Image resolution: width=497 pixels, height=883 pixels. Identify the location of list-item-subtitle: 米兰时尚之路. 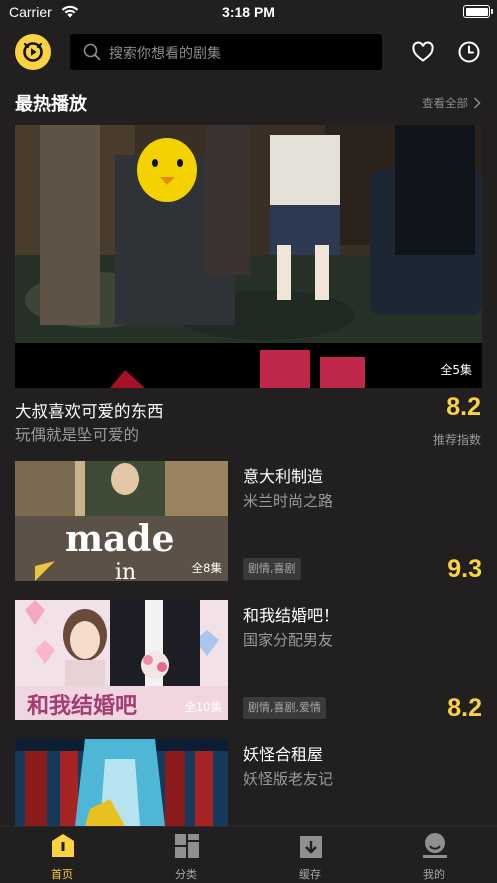
(288, 501).